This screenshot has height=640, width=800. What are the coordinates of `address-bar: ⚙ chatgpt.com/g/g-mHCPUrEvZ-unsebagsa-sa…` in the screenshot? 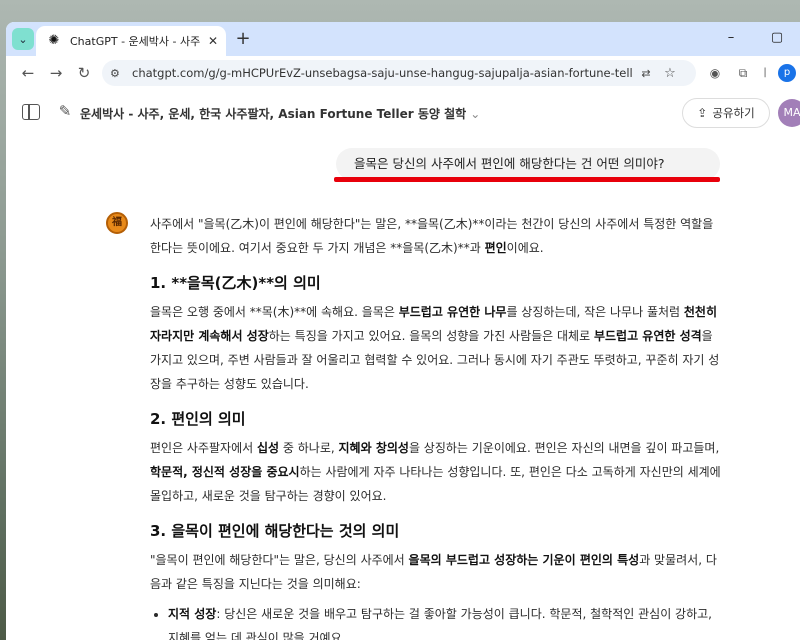 It's located at (399, 73).